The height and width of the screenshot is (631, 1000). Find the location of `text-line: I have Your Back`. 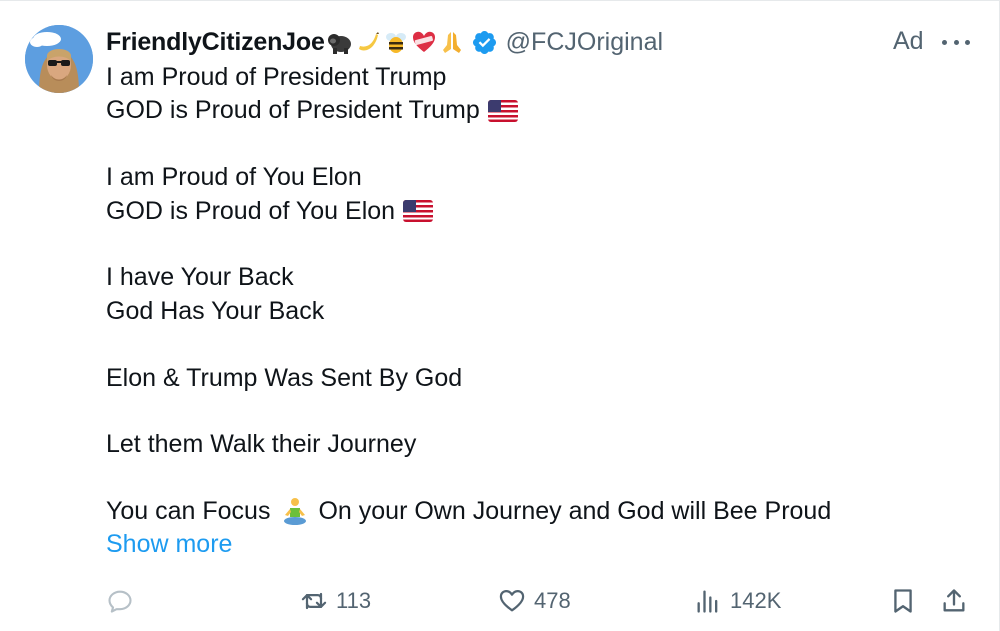

text-line: I have Your Back is located at coordinates (200, 277).